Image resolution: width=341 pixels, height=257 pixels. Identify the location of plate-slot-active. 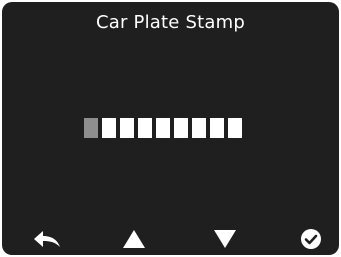
(91, 128).